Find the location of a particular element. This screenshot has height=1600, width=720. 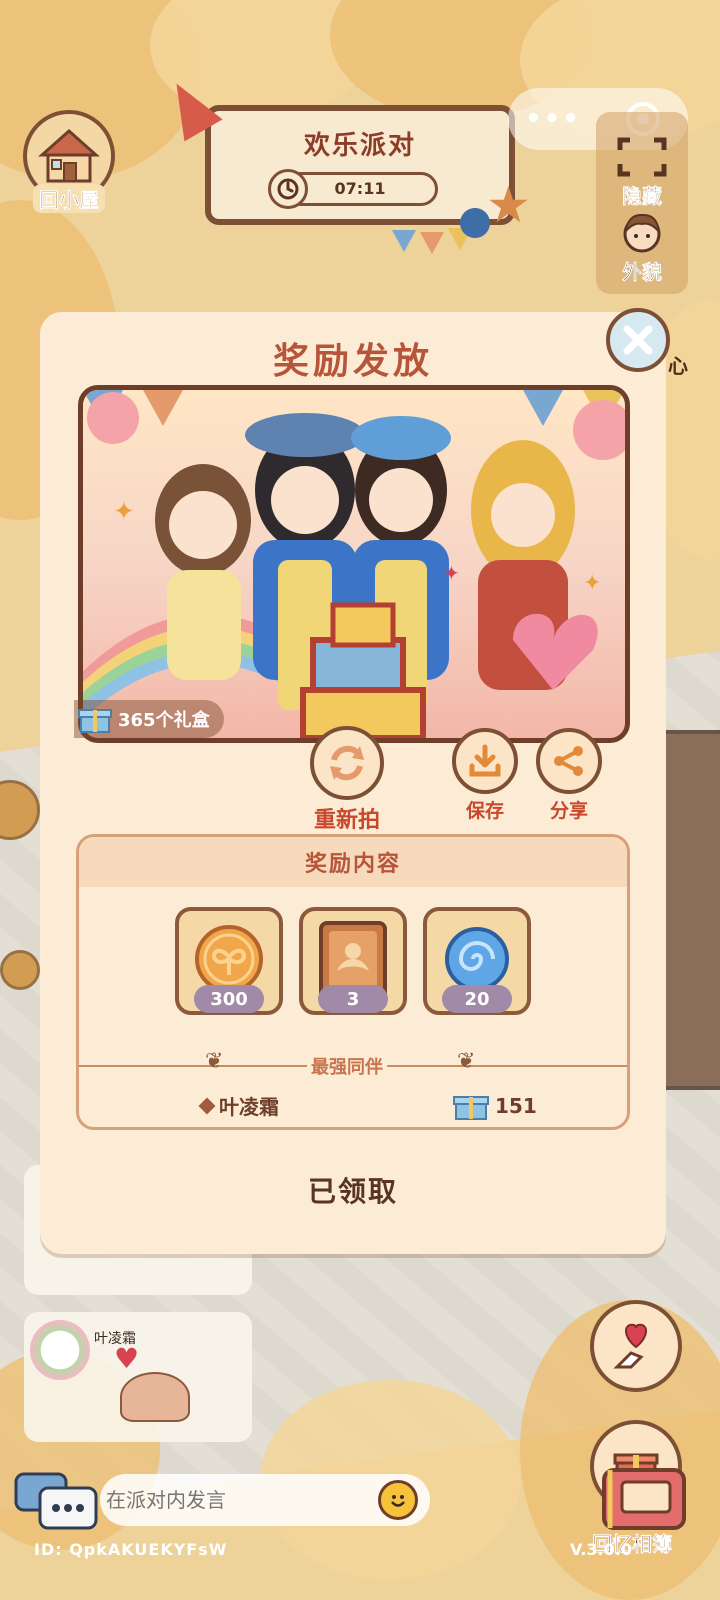

reward-qty: 3 is located at coordinates (353, 999).